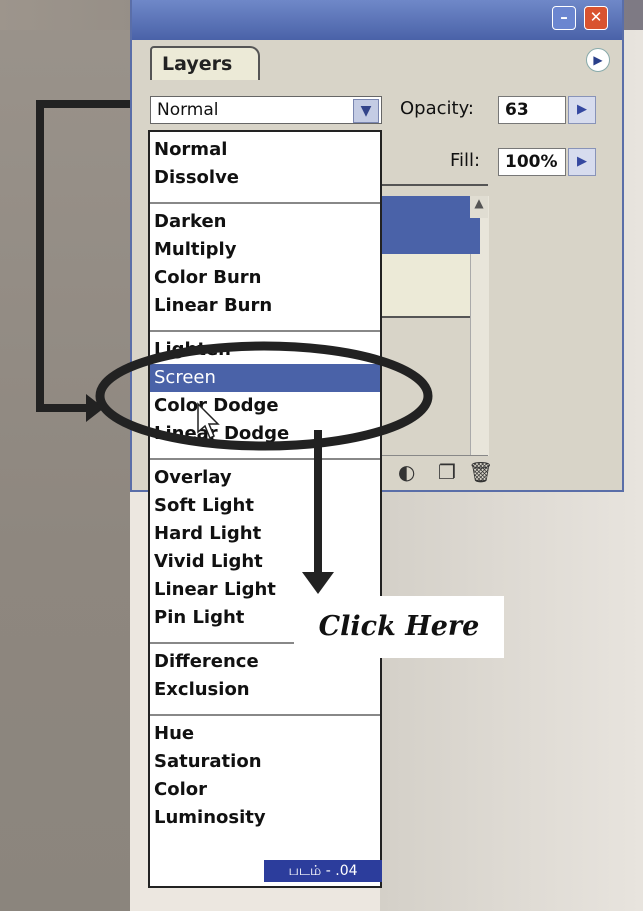 The width and height of the screenshot is (643, 911). What do you see at coordinates (264, 396) in the screenshot?
I see `highlight-ellipse` at bounding box center [264, 396].